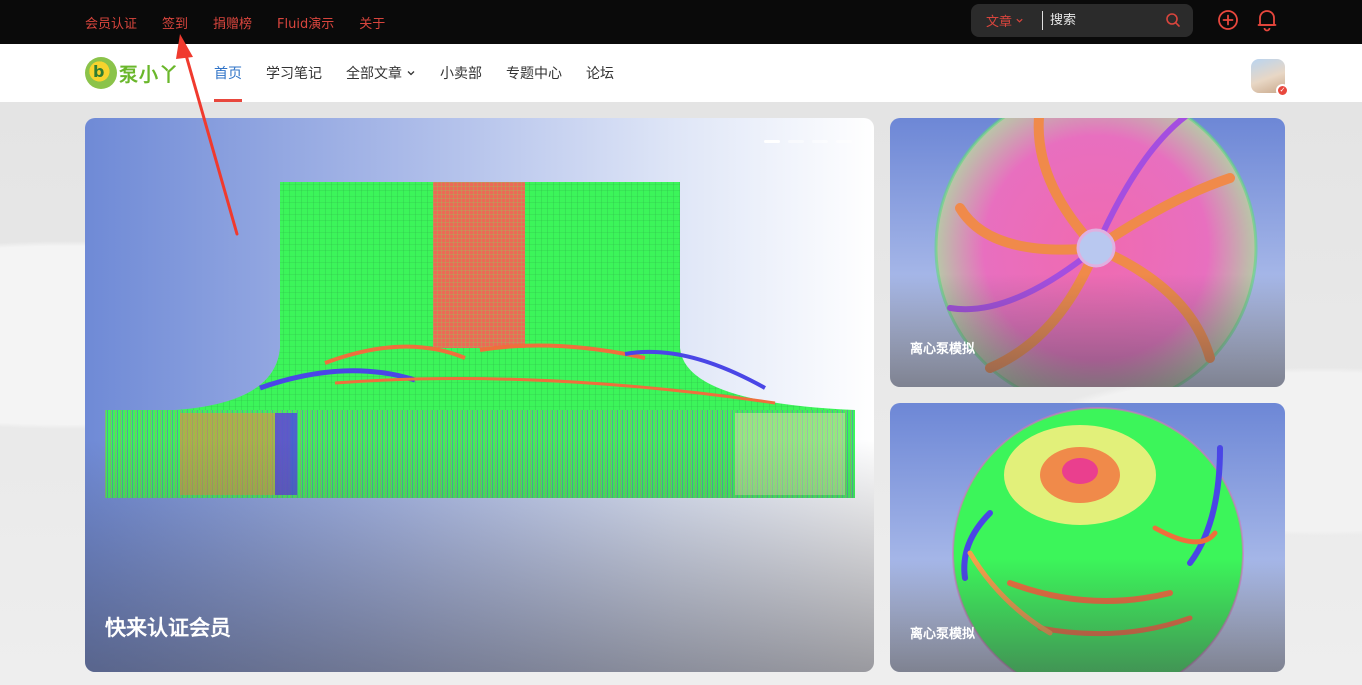 This screenshot has height=685, width=1362. I want to click on search-type-select: 文章, so click(1014, 20).